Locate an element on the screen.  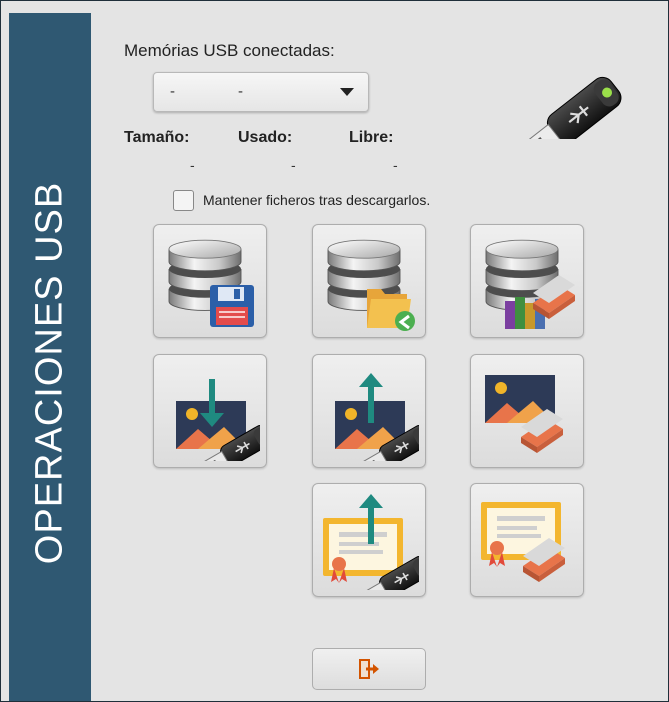
image-erase-button is located at coordinates (527, 411).